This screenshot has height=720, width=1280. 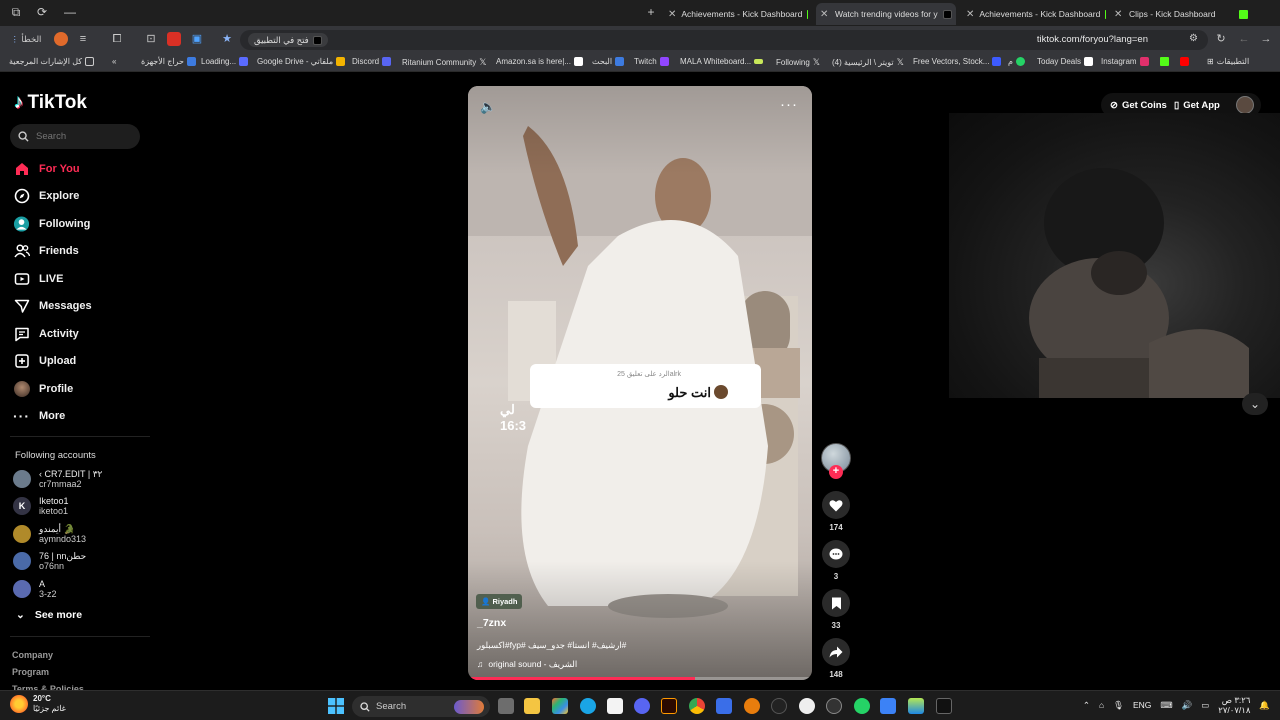 What do you see at coordinates (38, 279) in the screenshot?
I see `nav-live: LIVE` at bounding box center [38, 279].